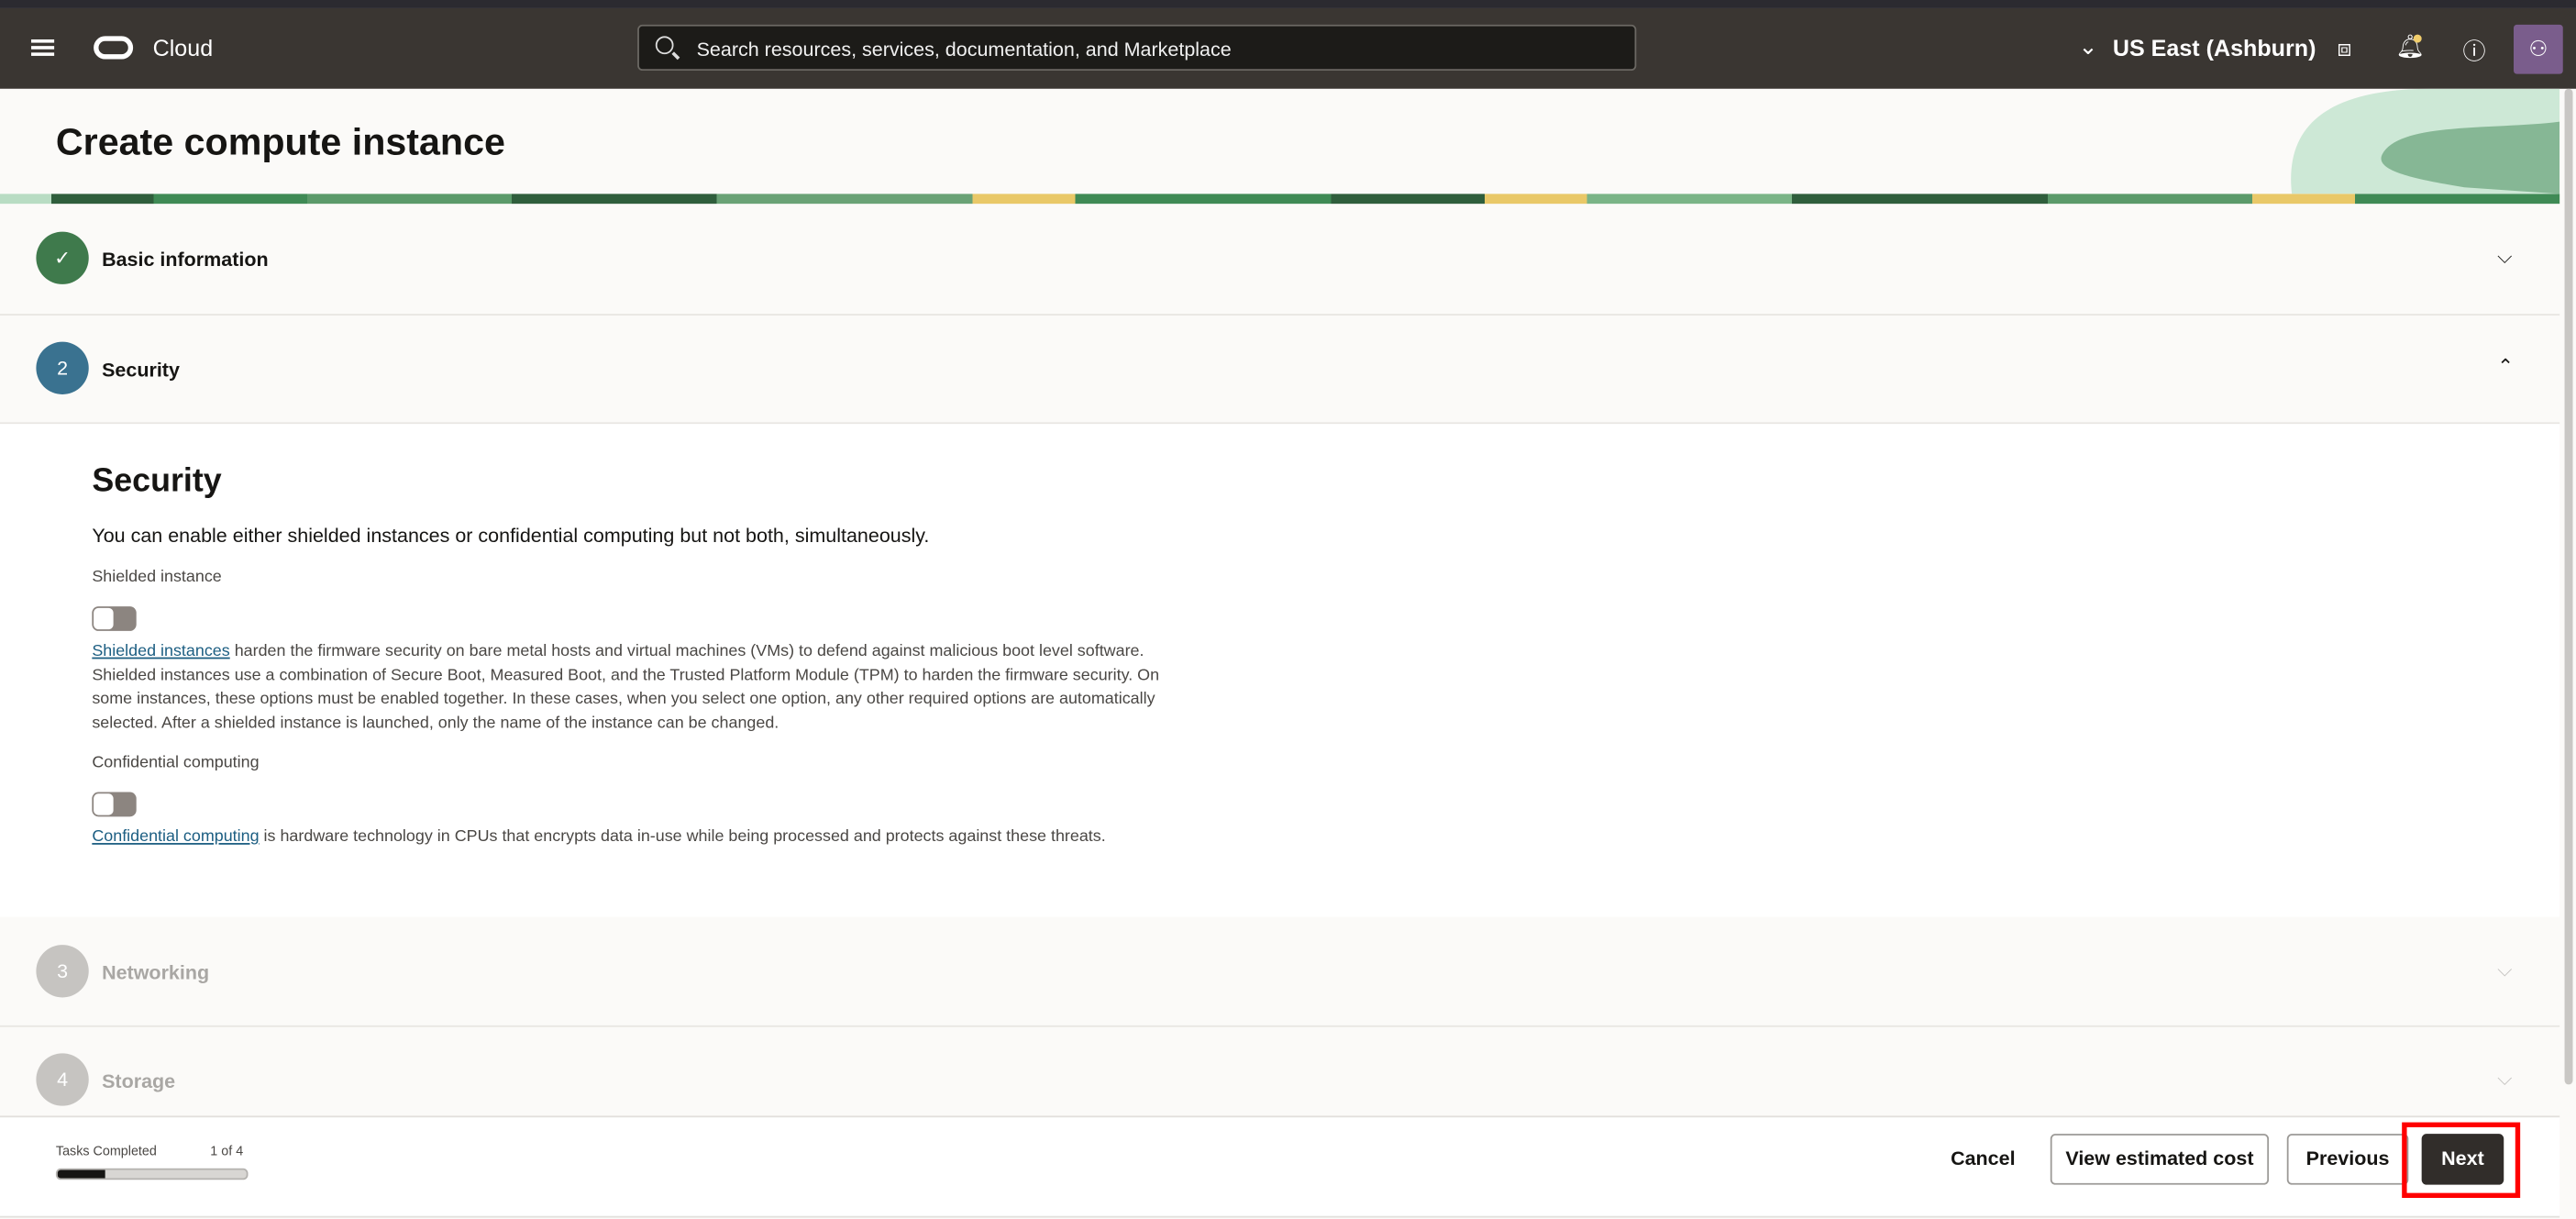 Image resolution: width=2576 pixels, height=1219 pixels. What do you see at coordinates (2425, 141) in the screenshot?
I see `decorative-banner-art` at bounding box center [2425, 141].